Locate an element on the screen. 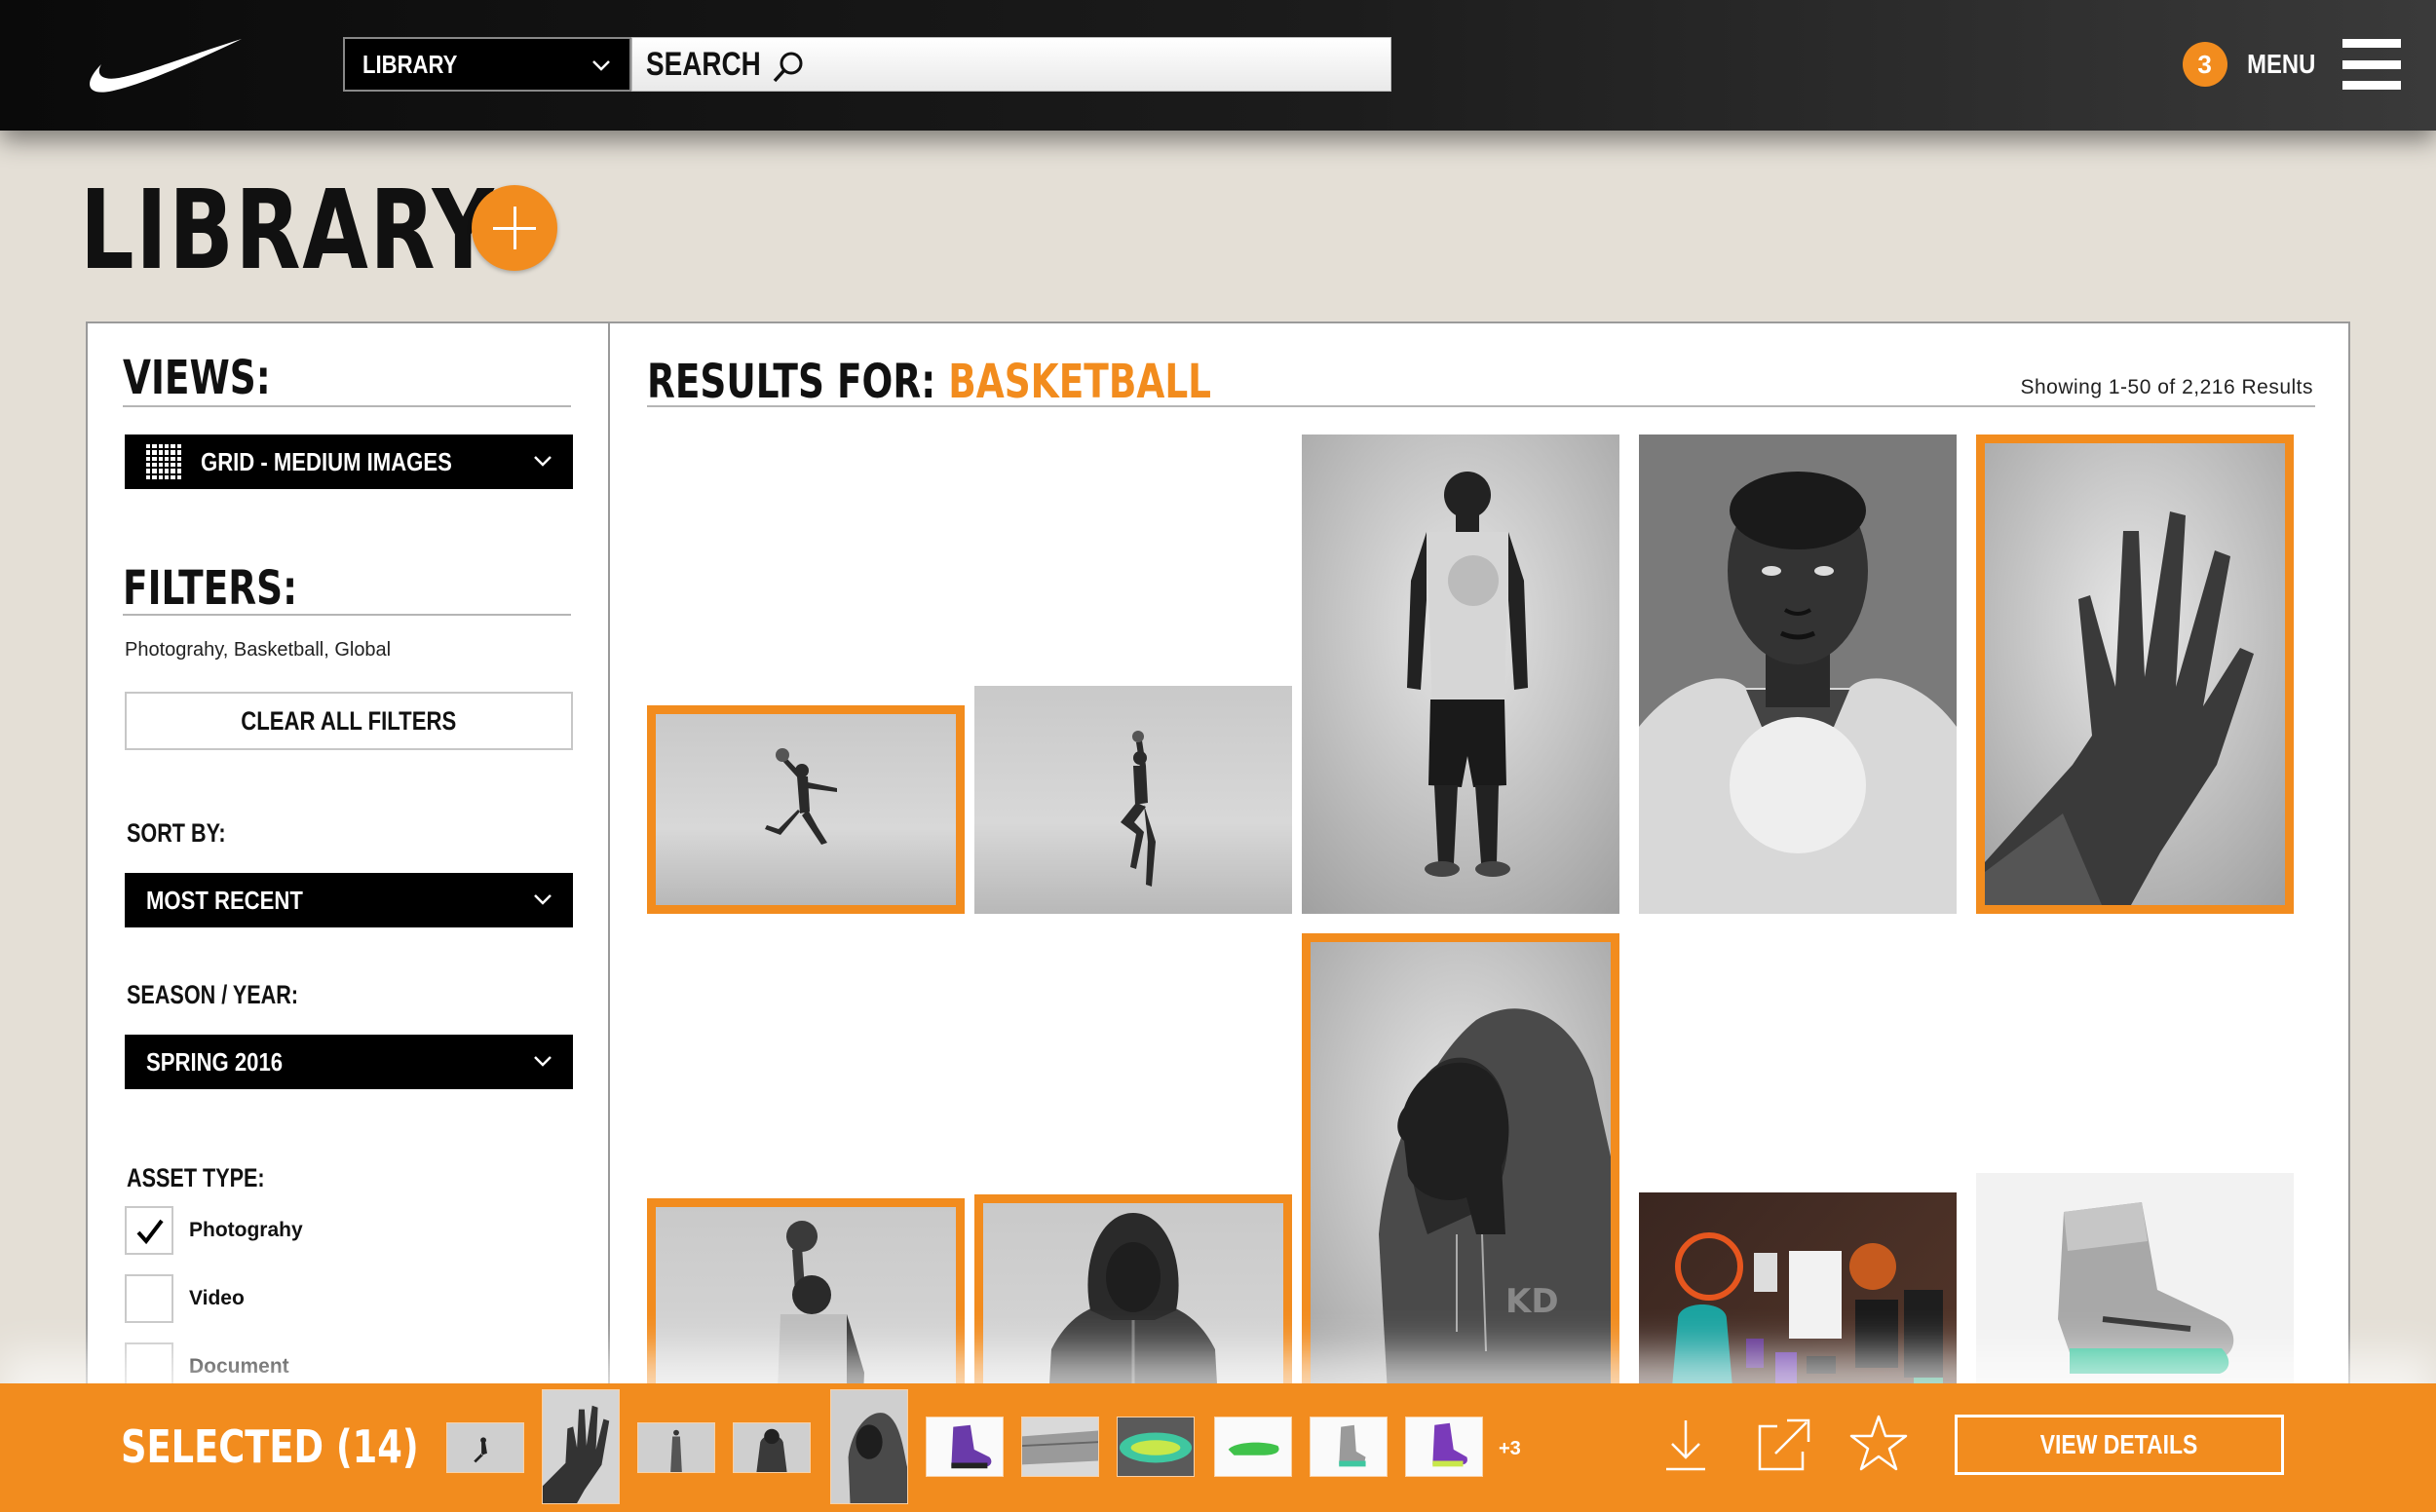 The width and height of the screenshot is (2436, 1512). star-icon is located at coordinates (1878, 1444).